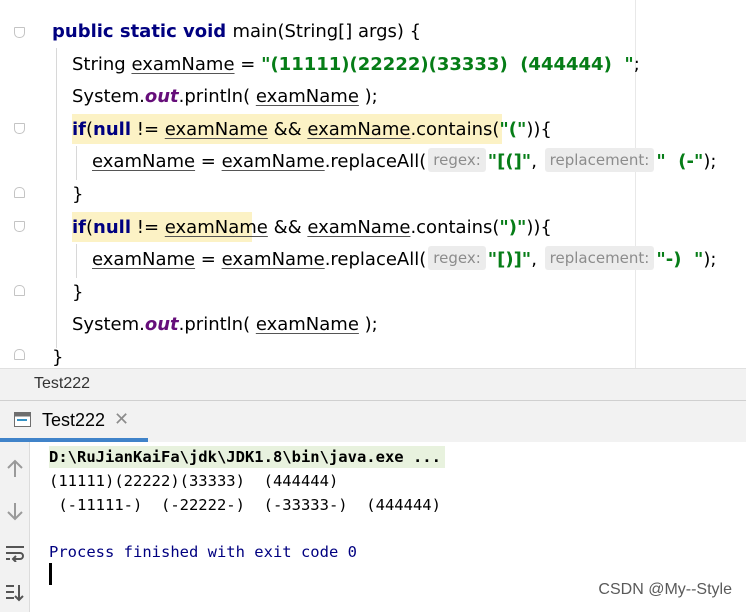  What do you see at coordinates (513, 129) in the screenshot?
I see `string-literal: "("` at bounding box center [513, 129].